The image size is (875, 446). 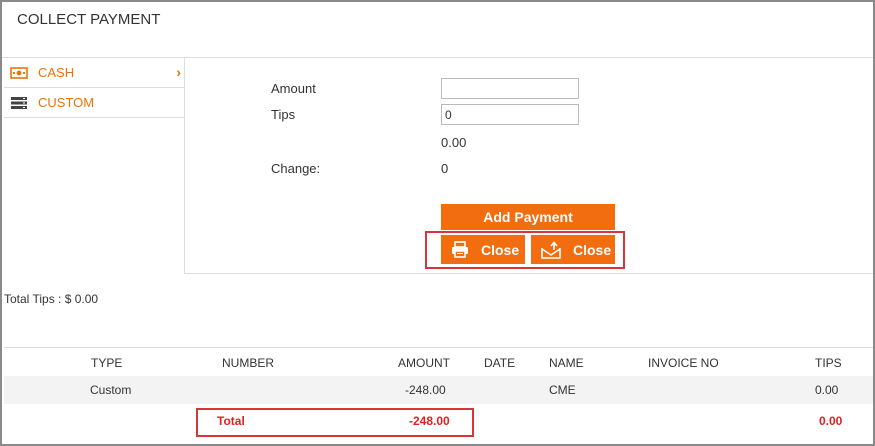 I want to click on change-label: Change:, so click(x=296, y=168).